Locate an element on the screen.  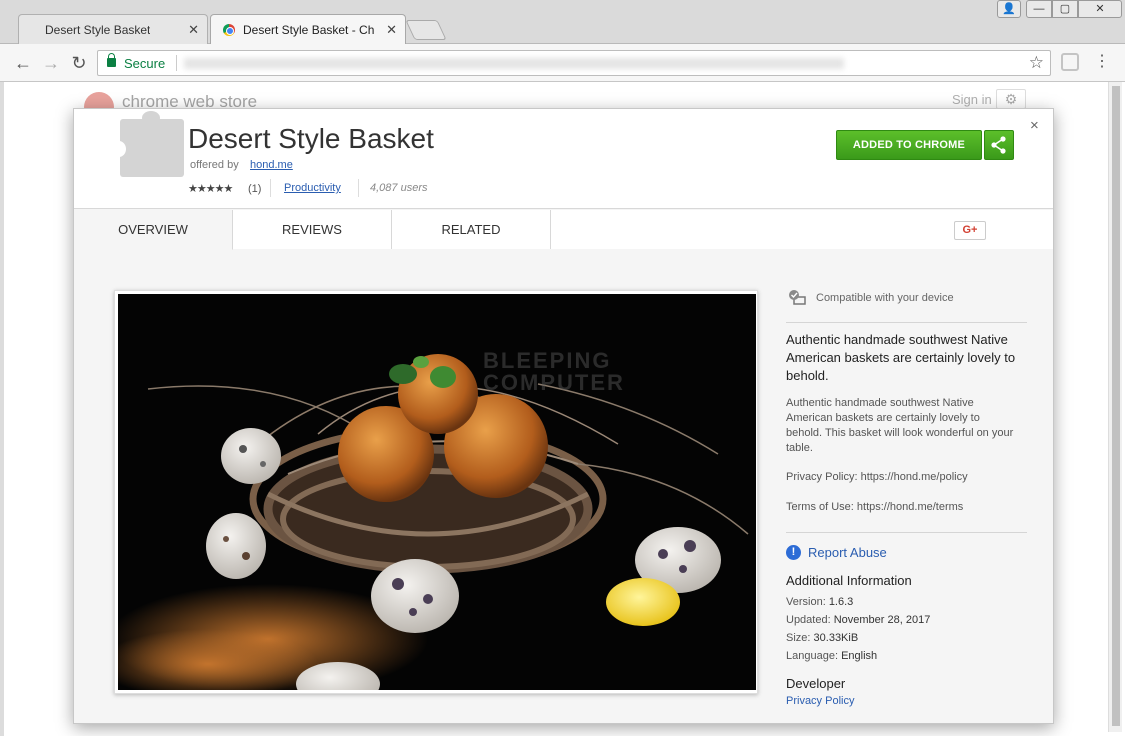
browser-tab-1-title: Desert Style Basket is located at coordinates (98, 30).